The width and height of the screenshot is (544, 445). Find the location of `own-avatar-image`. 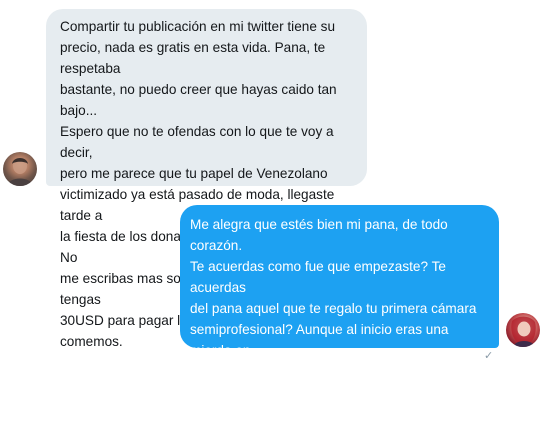

own-avatar-image is located at coordinates (523, 331).